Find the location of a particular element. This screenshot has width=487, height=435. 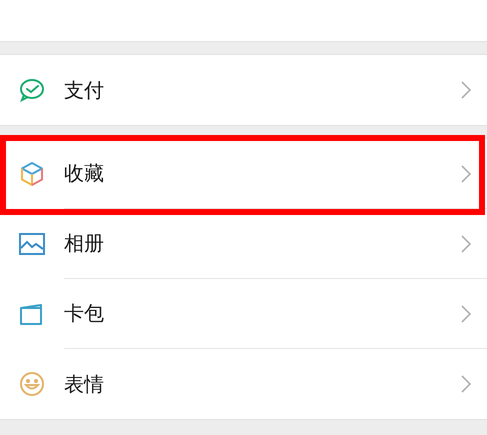

image-icon is located at coordinates (32, 244).